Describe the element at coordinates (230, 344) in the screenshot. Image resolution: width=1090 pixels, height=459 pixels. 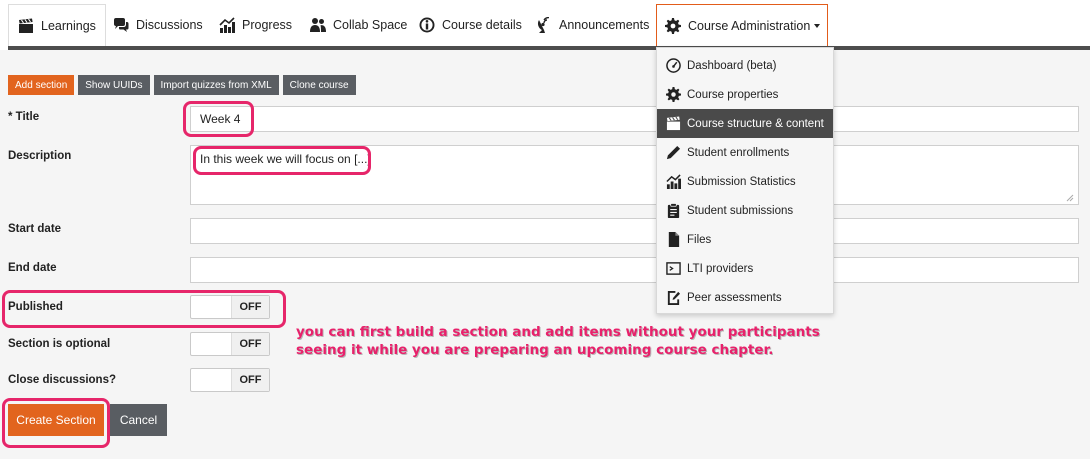
I see `optional-toggle: OFF` at that location.